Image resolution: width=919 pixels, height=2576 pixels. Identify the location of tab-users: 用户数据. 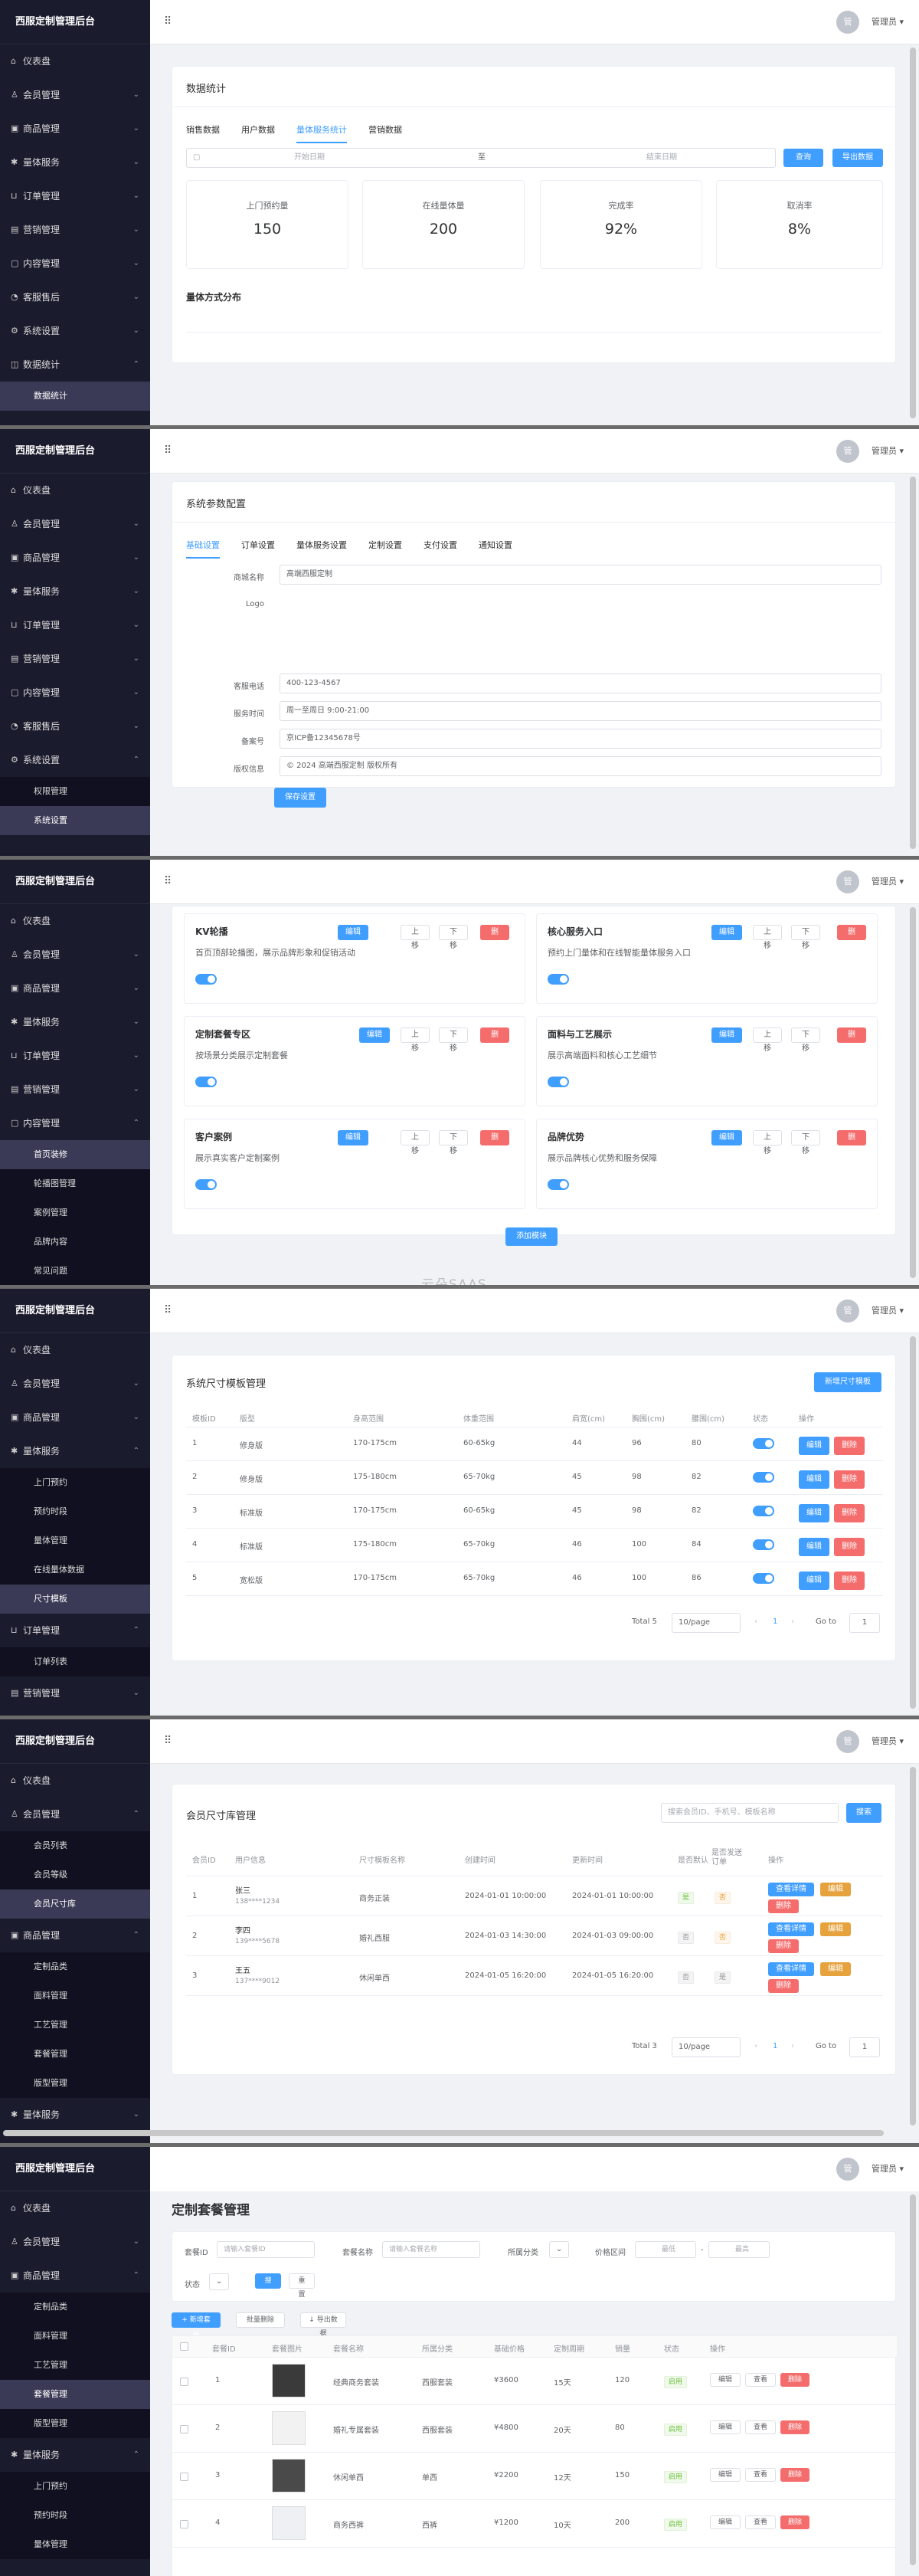
(258, 133).